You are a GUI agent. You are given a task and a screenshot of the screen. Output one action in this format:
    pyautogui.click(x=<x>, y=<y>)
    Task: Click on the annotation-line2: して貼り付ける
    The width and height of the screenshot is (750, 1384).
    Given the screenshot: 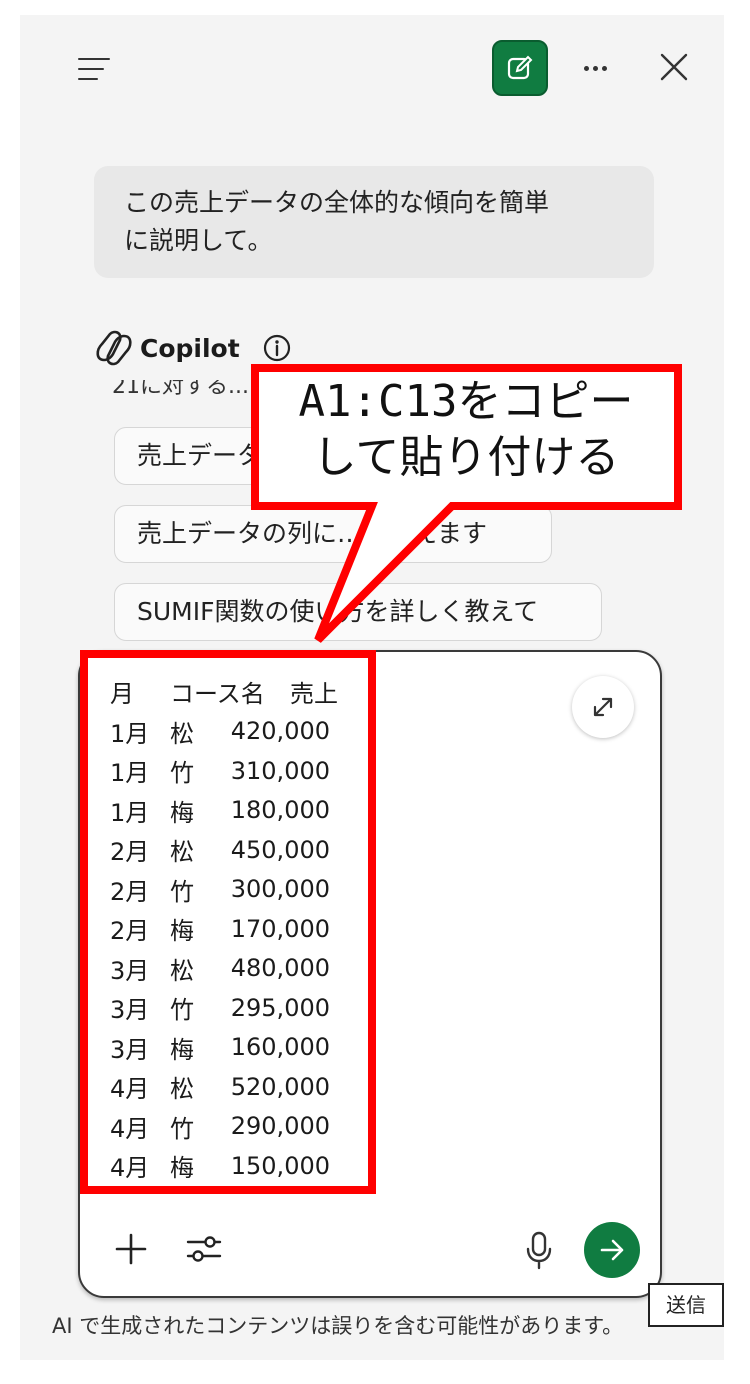 What is the action you would take?
    pyautogui.click(x=466, y=457)
    